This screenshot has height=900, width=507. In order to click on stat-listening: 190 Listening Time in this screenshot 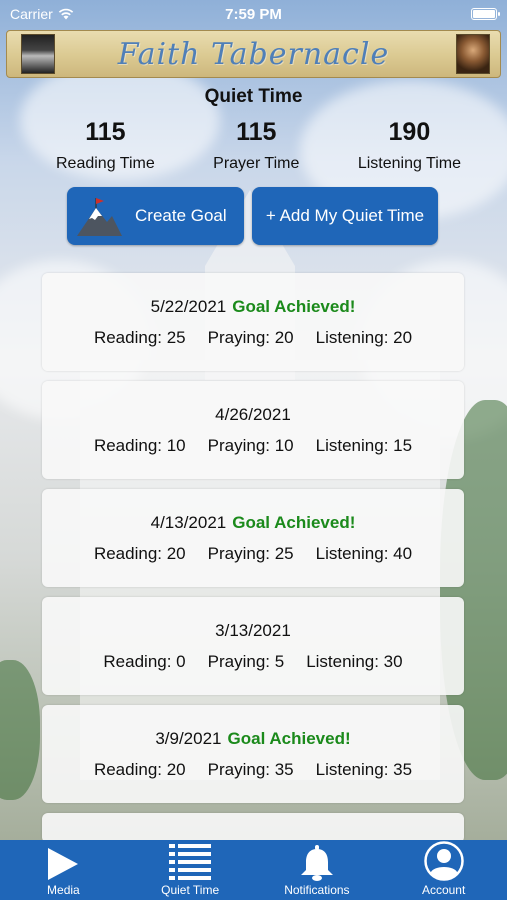, I will do `click(409, 145)`.